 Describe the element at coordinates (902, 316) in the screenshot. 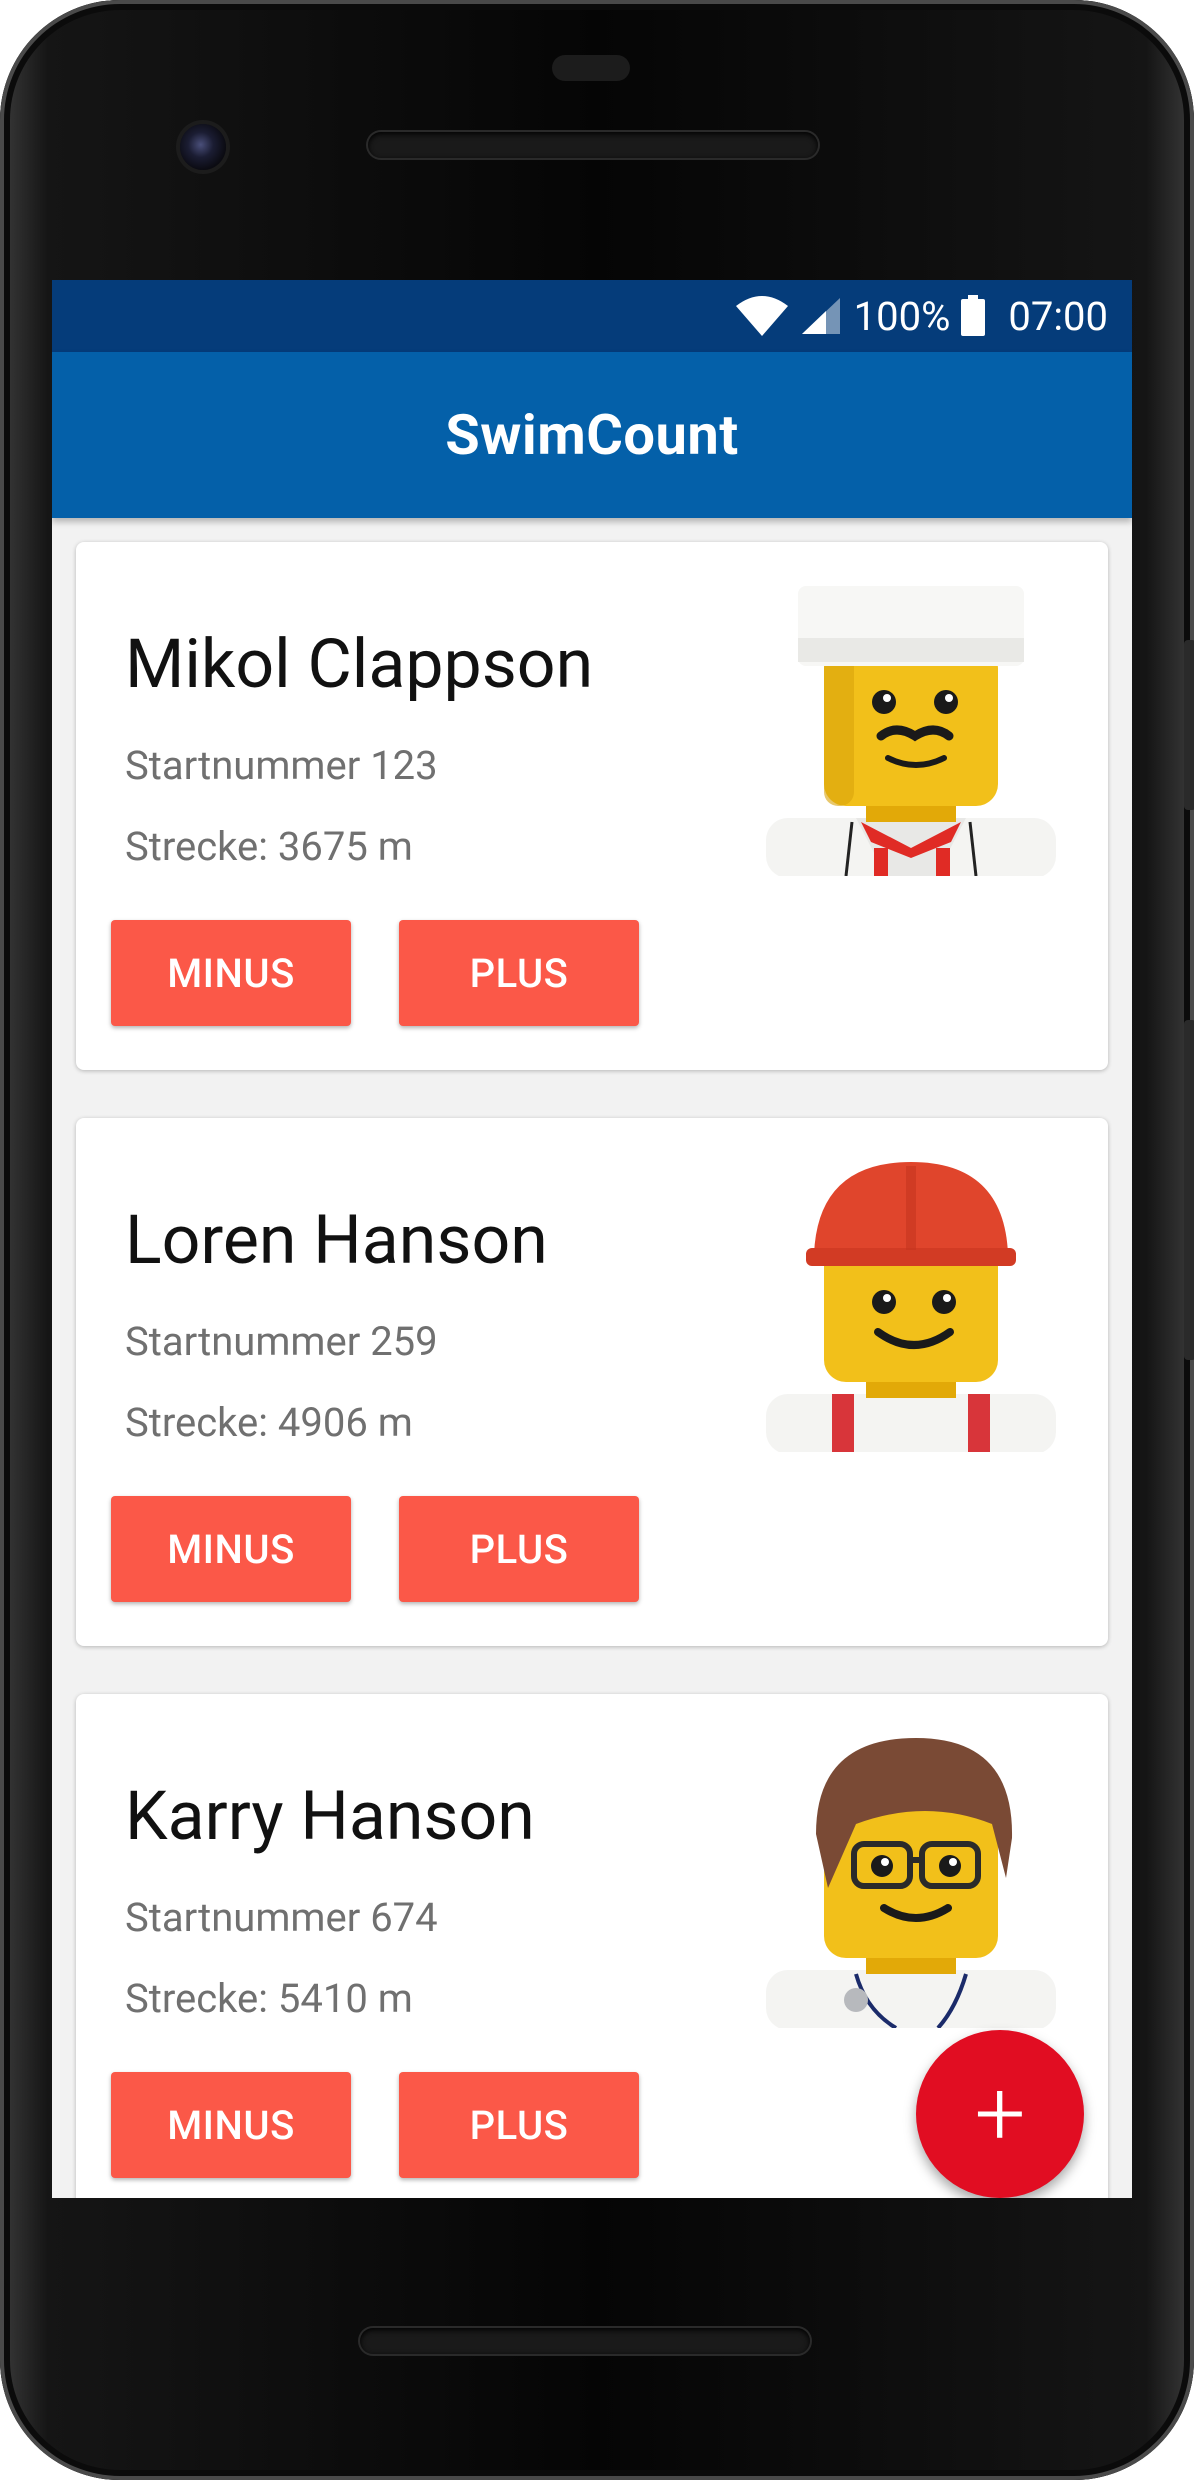

I see `battery-percent: 100%` at that location.